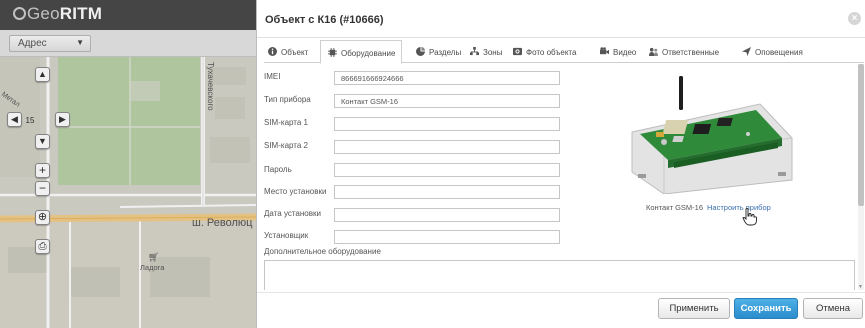 This screenshot has height=328, width=865. Describe the element at coordinates (272, 76) in the screenshot. I see `imei-label: IMEI` at that location.